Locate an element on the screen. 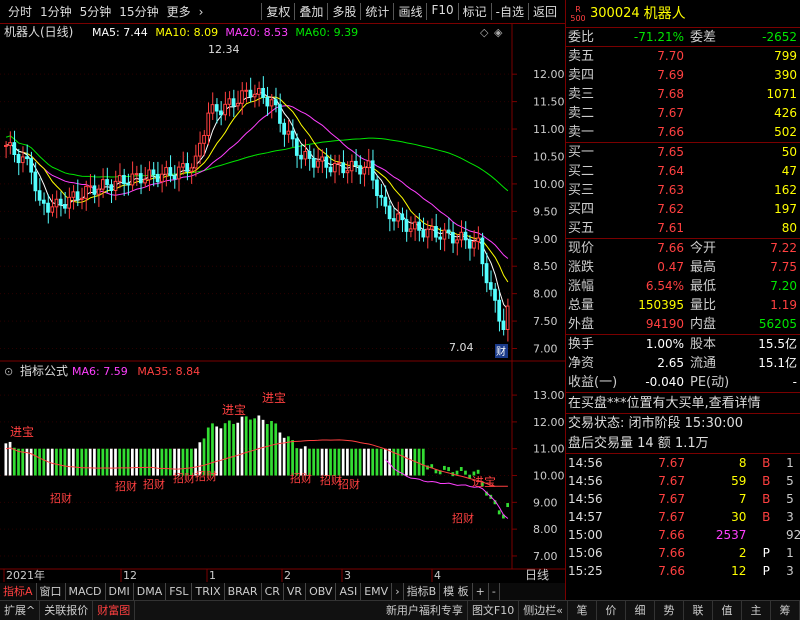  tab-indicator-a: 指标A is located at coordinates (18, 591).